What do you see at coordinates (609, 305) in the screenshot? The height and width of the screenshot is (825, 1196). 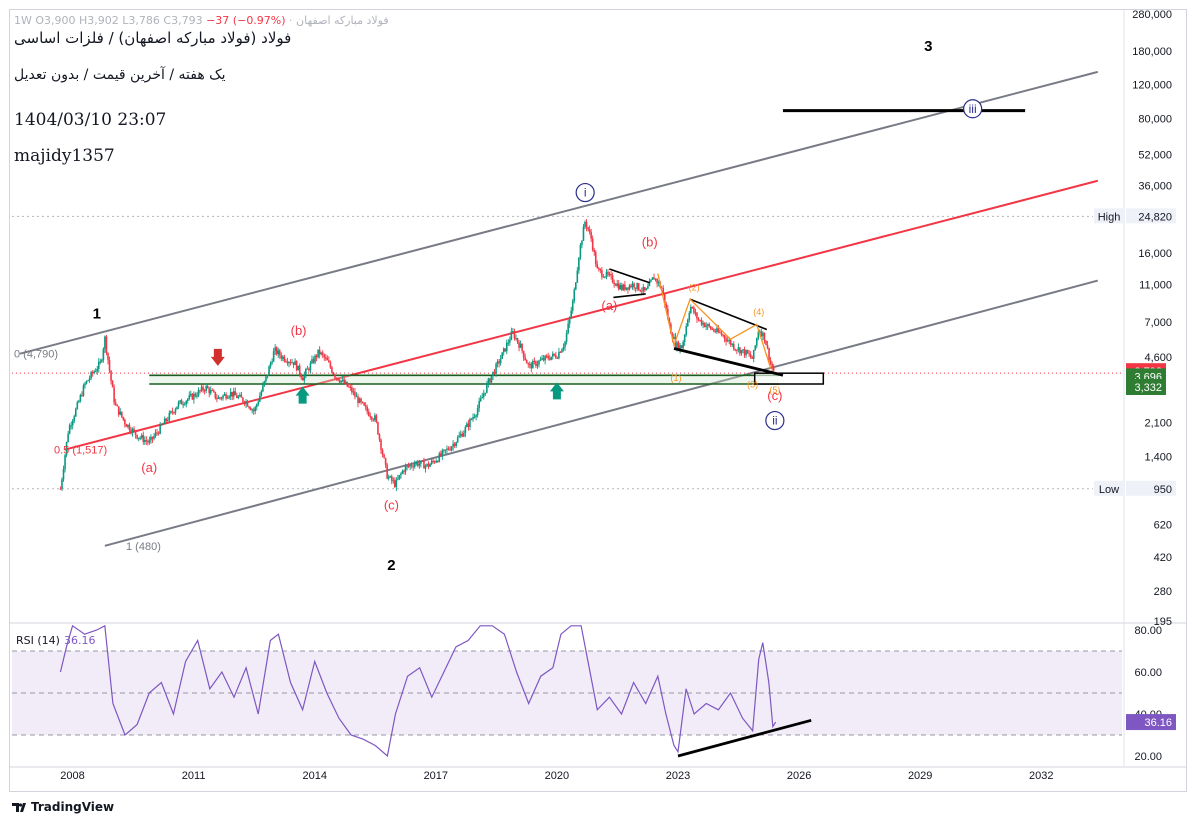 I see `corrective-wave-label: (a)` at bounding box center [609, 305].